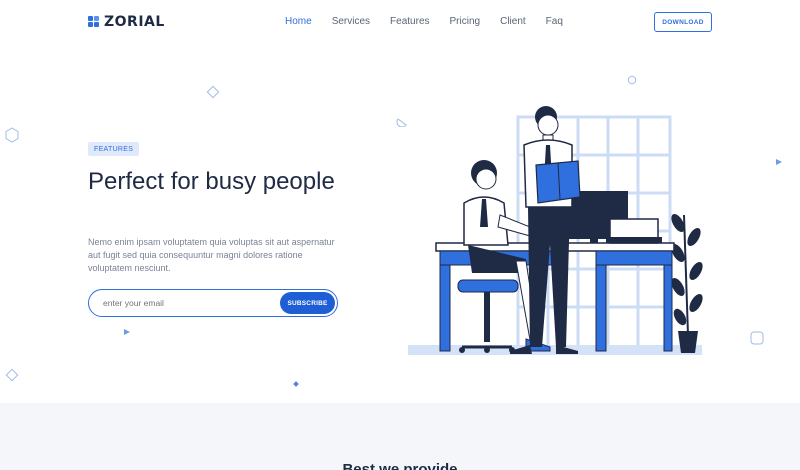 Image resolution: width=800 pixels, height=470 pixels. Describe the element at coordinates (114, 149) in the screenshot. I see `features-badge: FEATURES` at that location.